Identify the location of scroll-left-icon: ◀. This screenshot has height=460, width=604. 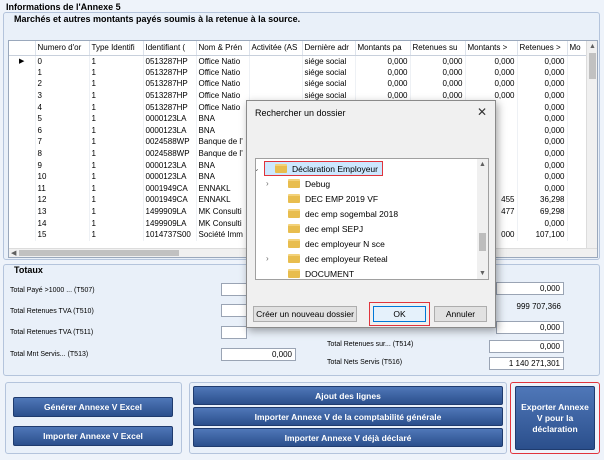
(13, 253).